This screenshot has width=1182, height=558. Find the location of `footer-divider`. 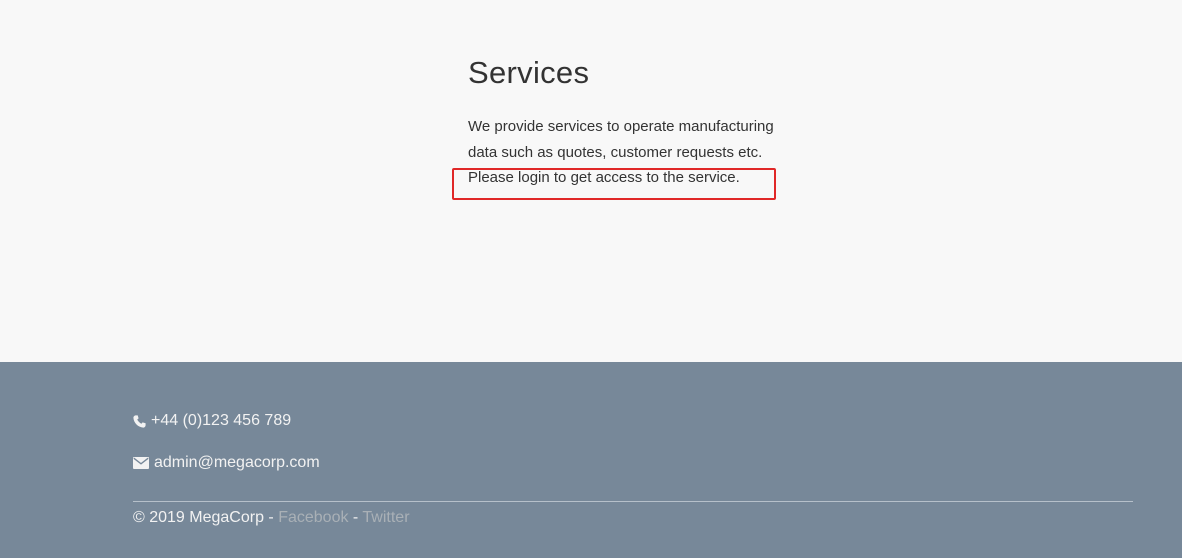

footer-divider is located at coordinates (633, 501).